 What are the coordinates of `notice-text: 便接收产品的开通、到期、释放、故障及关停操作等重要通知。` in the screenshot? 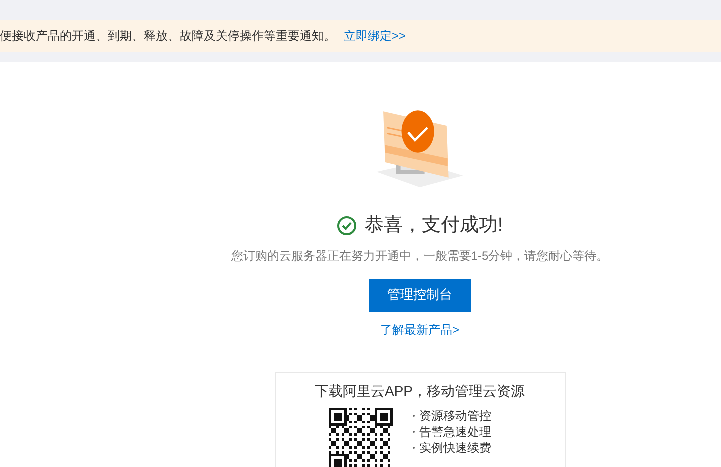 It's located at (168, 36).